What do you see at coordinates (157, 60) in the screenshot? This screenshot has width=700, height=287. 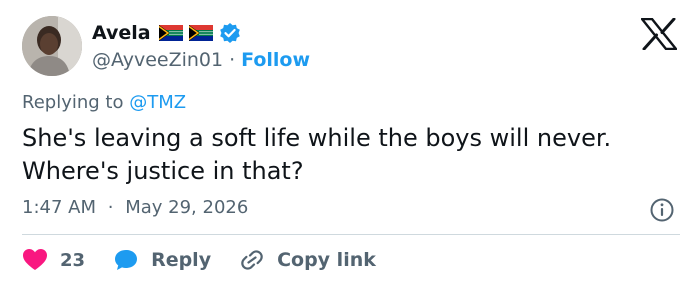 I see `user-handle: @AyveeZin01` at bounding box center [157, 60].